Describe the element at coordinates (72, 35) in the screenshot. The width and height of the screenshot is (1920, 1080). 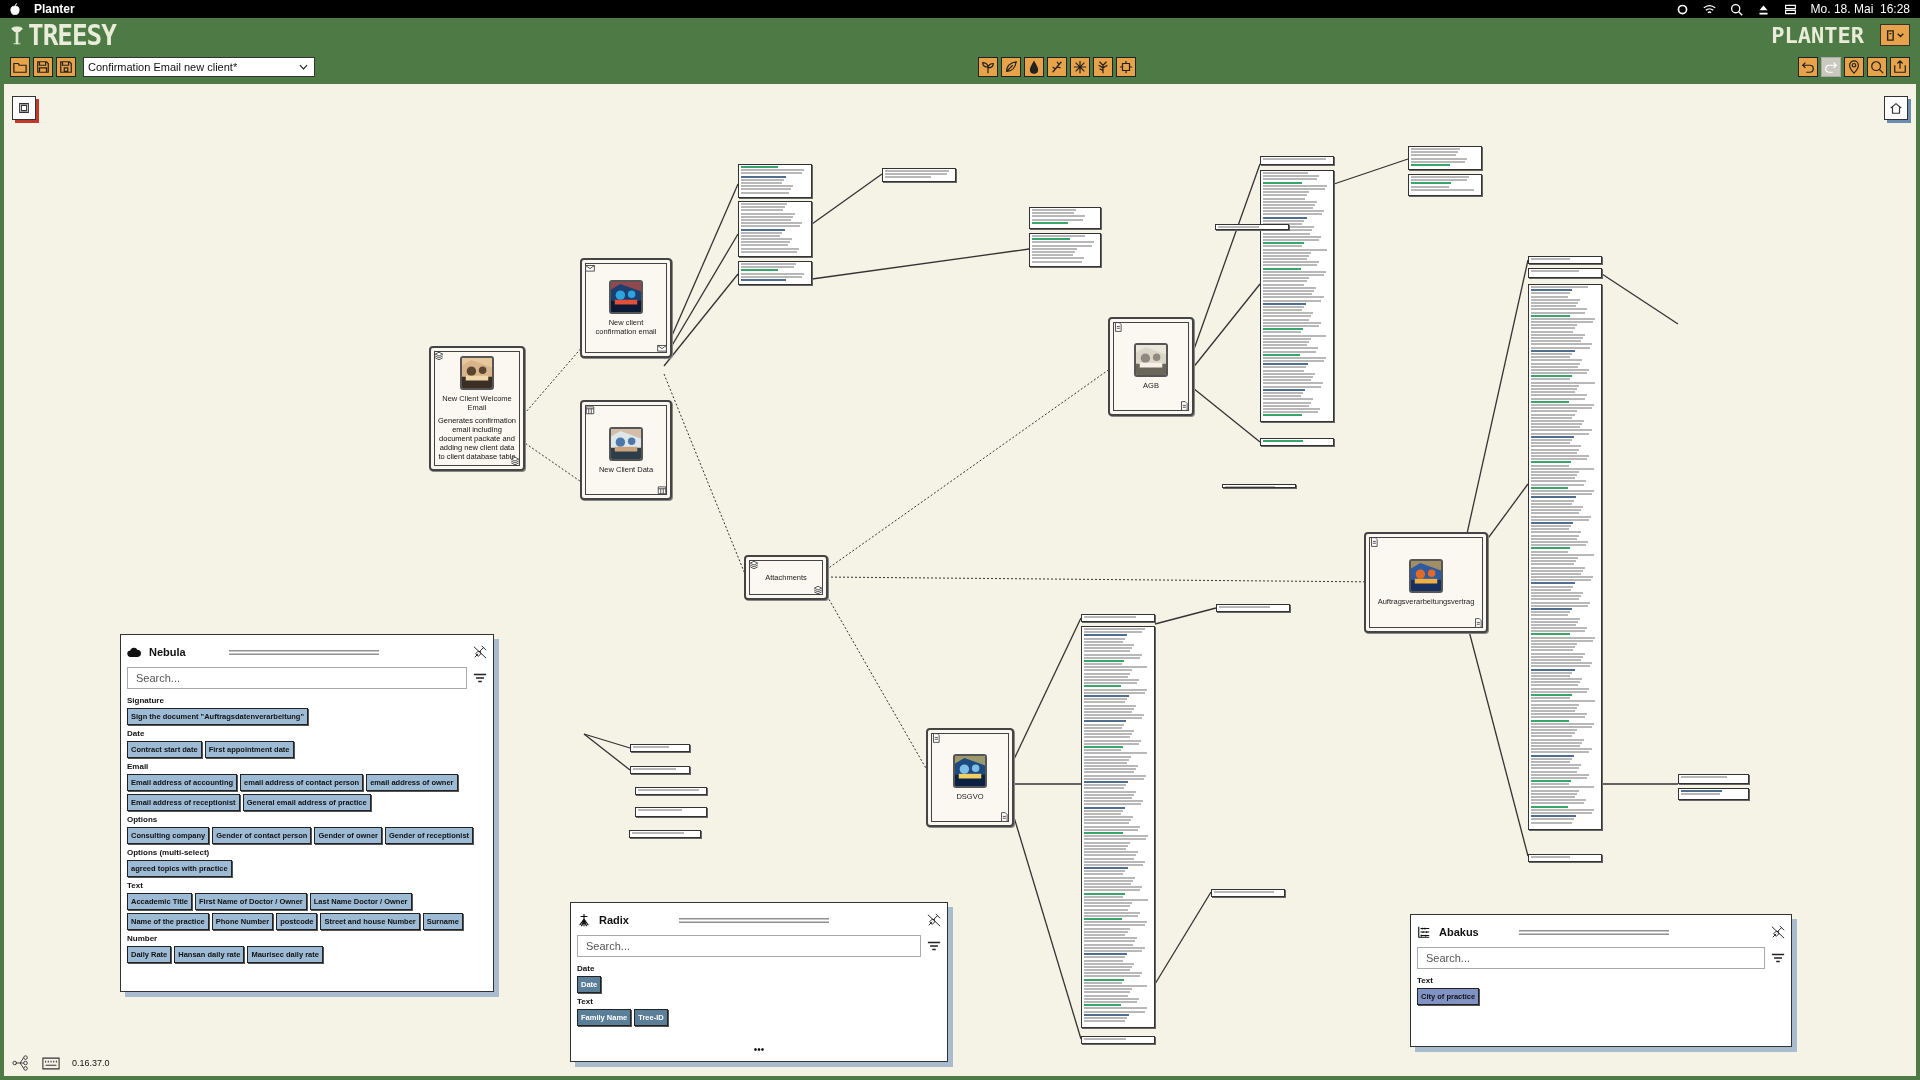
I see `treesy-logo: TREESY` at that location.